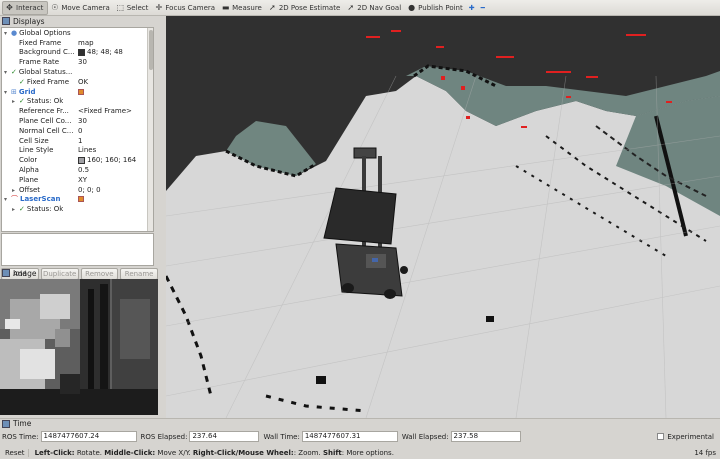 The image size is (720, 459). I want to click on display-row: Color 160; 160; 164, so click(77, 160).